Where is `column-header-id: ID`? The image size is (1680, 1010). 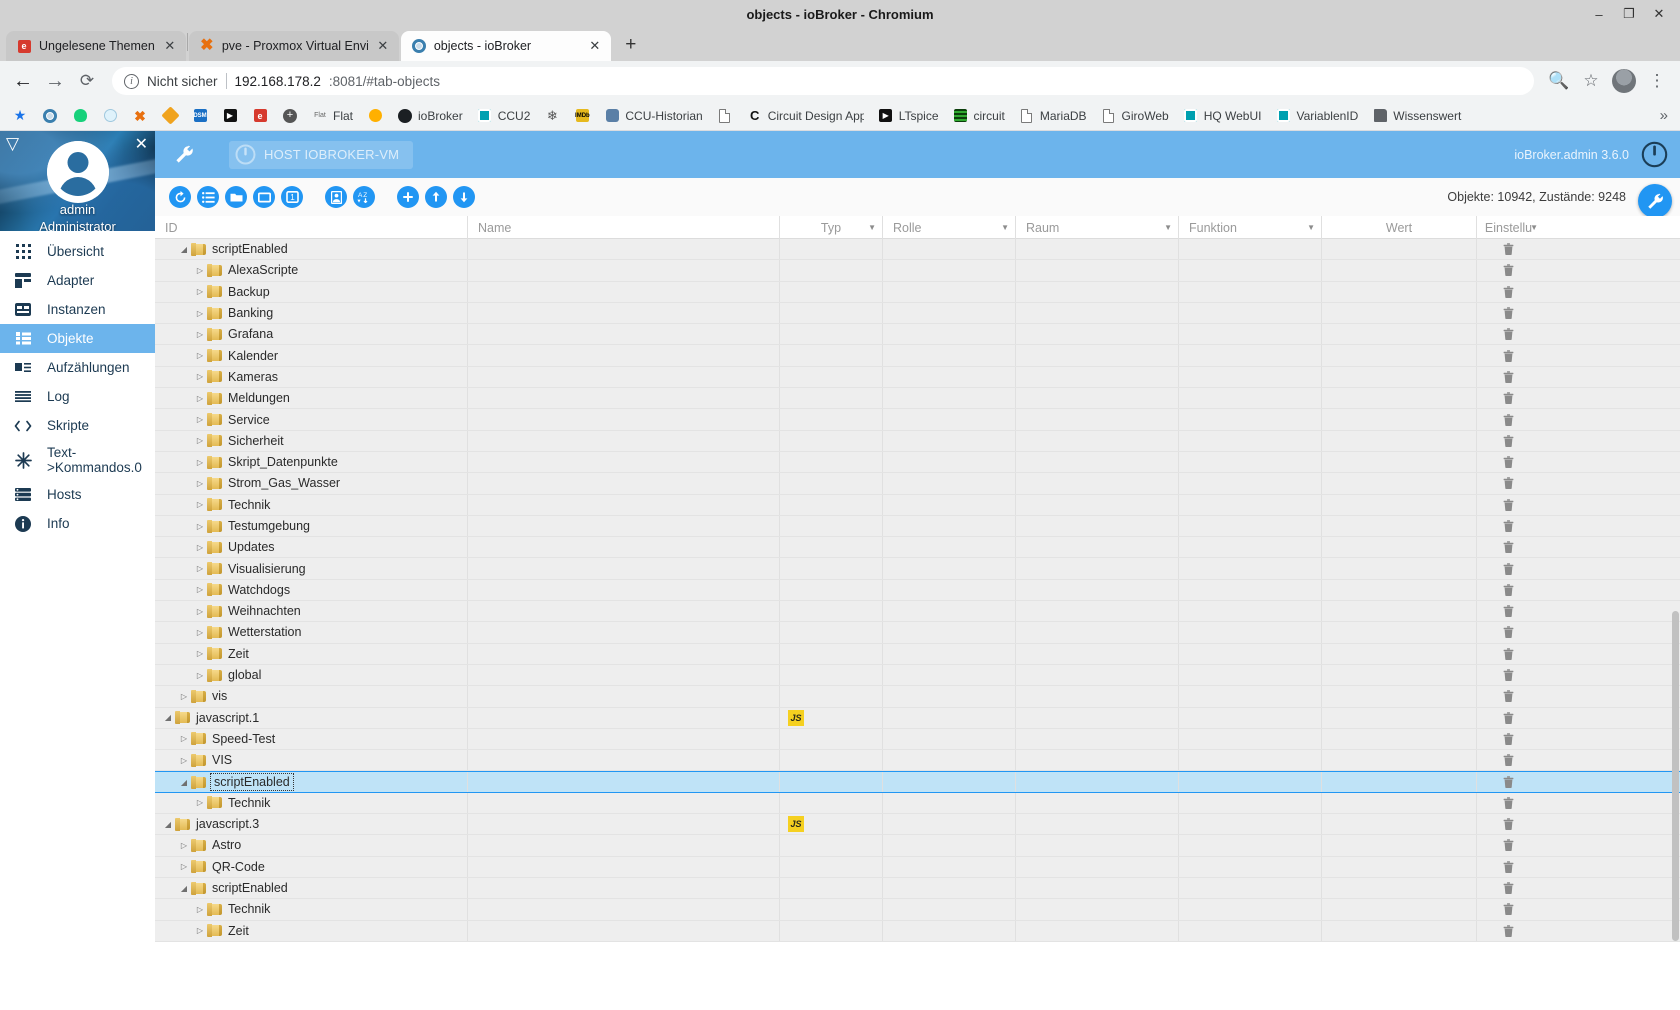
column-header-id: ID is located at coordinates (311, 227).